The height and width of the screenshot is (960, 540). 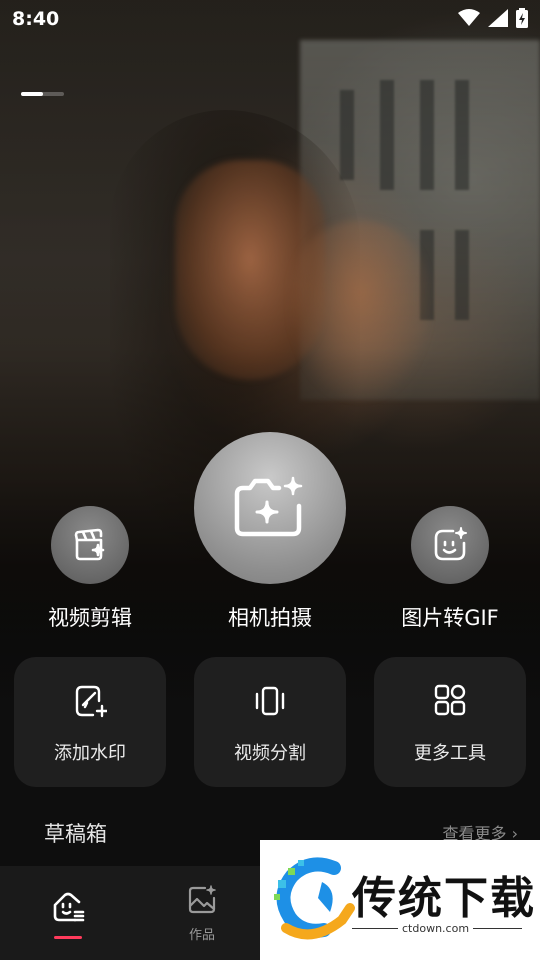 What do you see at coordinates (270, 722) in the screenshot?
I see `tool-card-video-split: 视频分割` at bounding box center [270, 722].